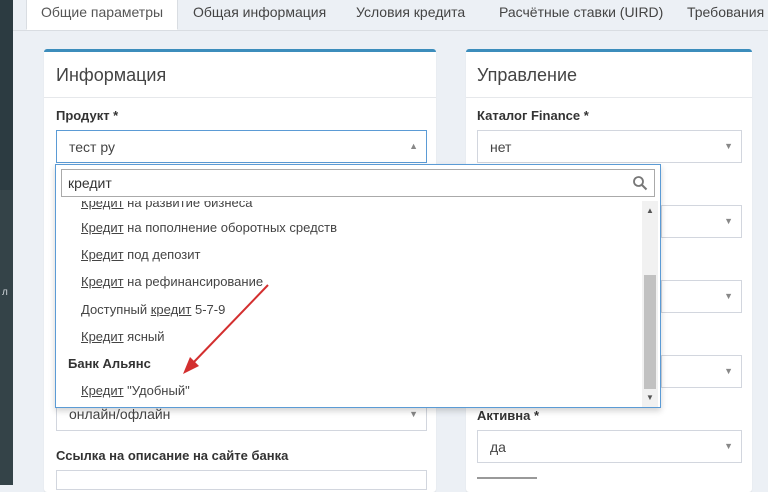  What do you see at coordinates (123, 336) in the screenshot?
I see `dropdown-option: Кредит ясный` at bounding box center [123, 336].